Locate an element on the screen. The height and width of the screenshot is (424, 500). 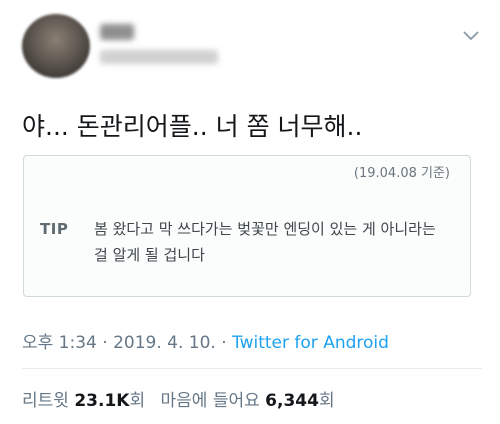
divider is located at coordinates (252, 368).